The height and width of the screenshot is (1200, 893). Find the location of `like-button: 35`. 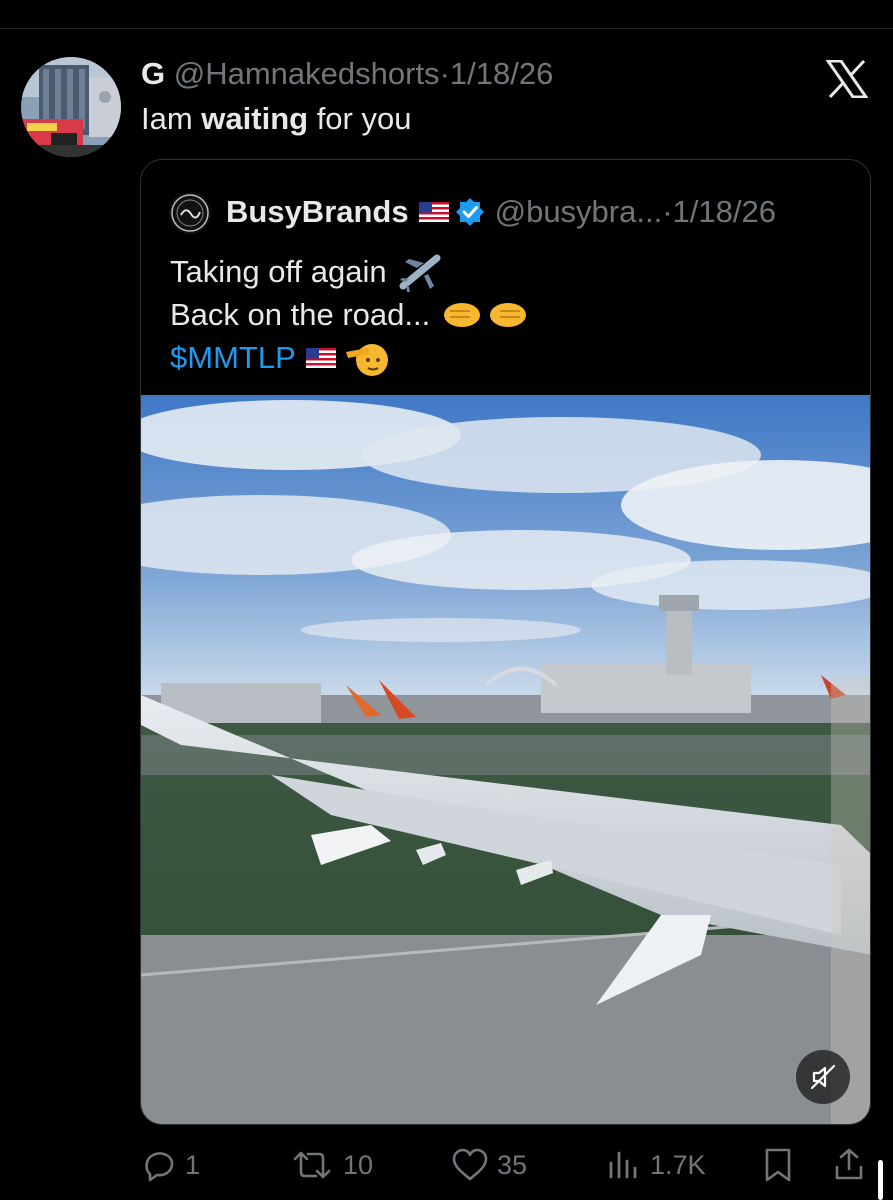

like-button: 35 is located at coordinates (489, 1165).